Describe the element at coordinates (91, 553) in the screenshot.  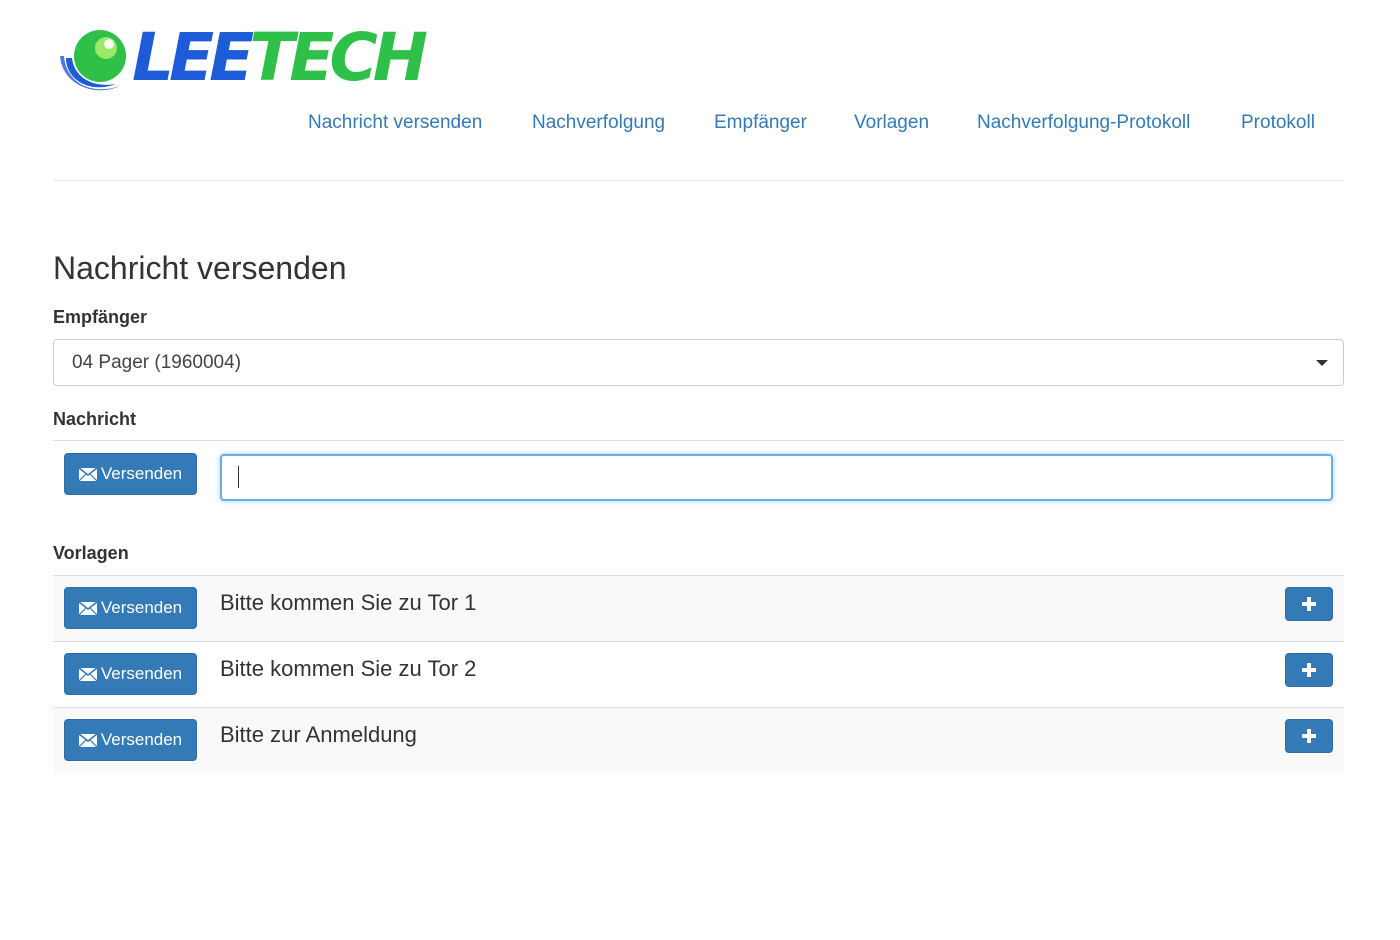
I see `templates-label: Vorlagen` at that location.